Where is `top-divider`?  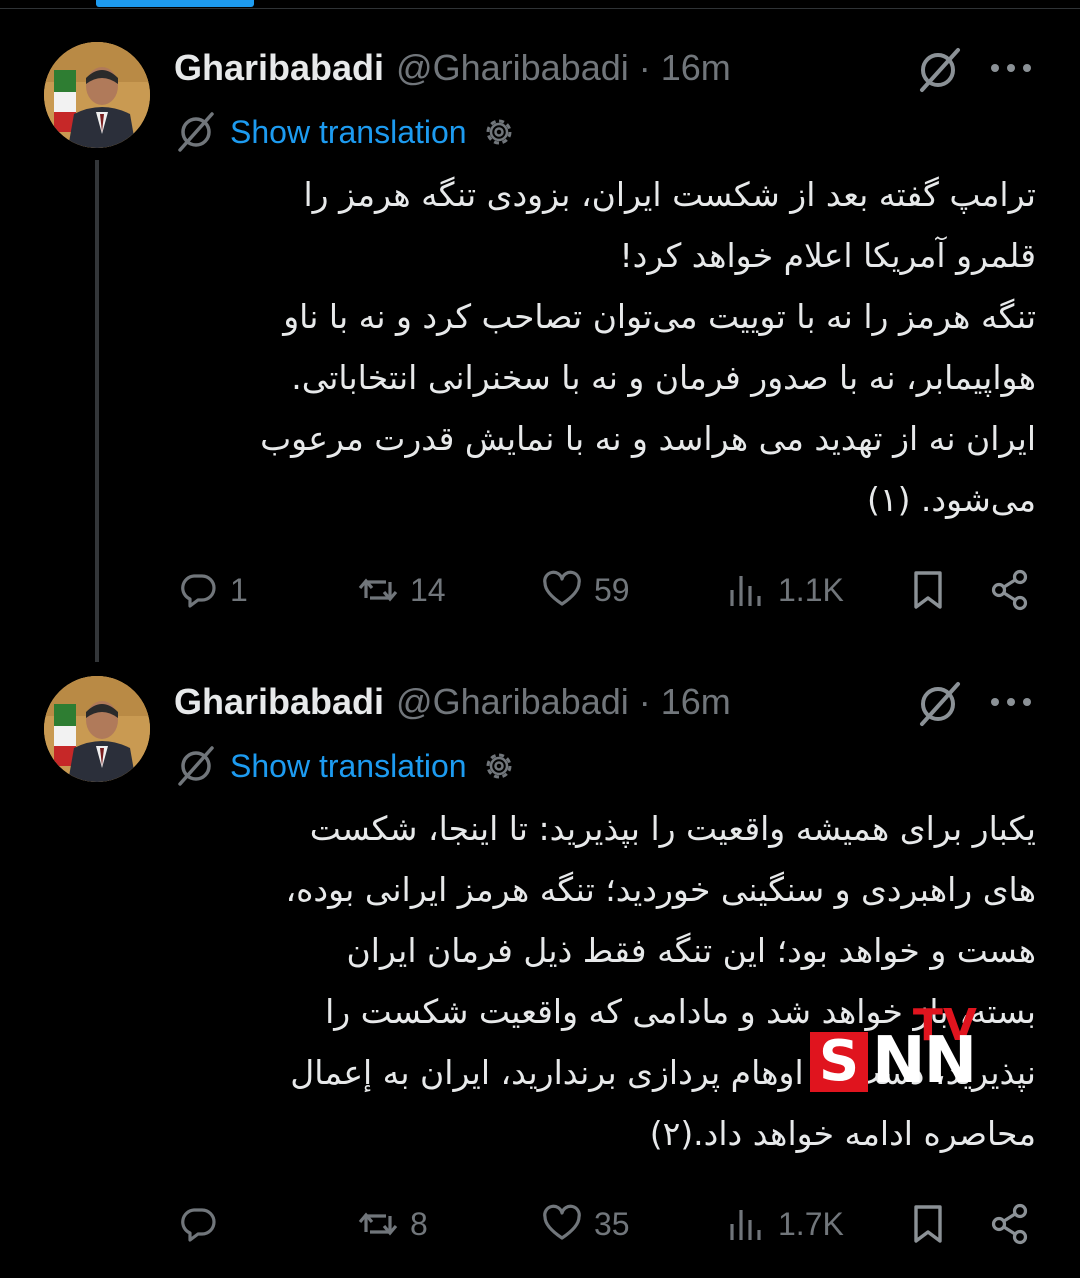
top-divider is located at coordinates (540, 8).